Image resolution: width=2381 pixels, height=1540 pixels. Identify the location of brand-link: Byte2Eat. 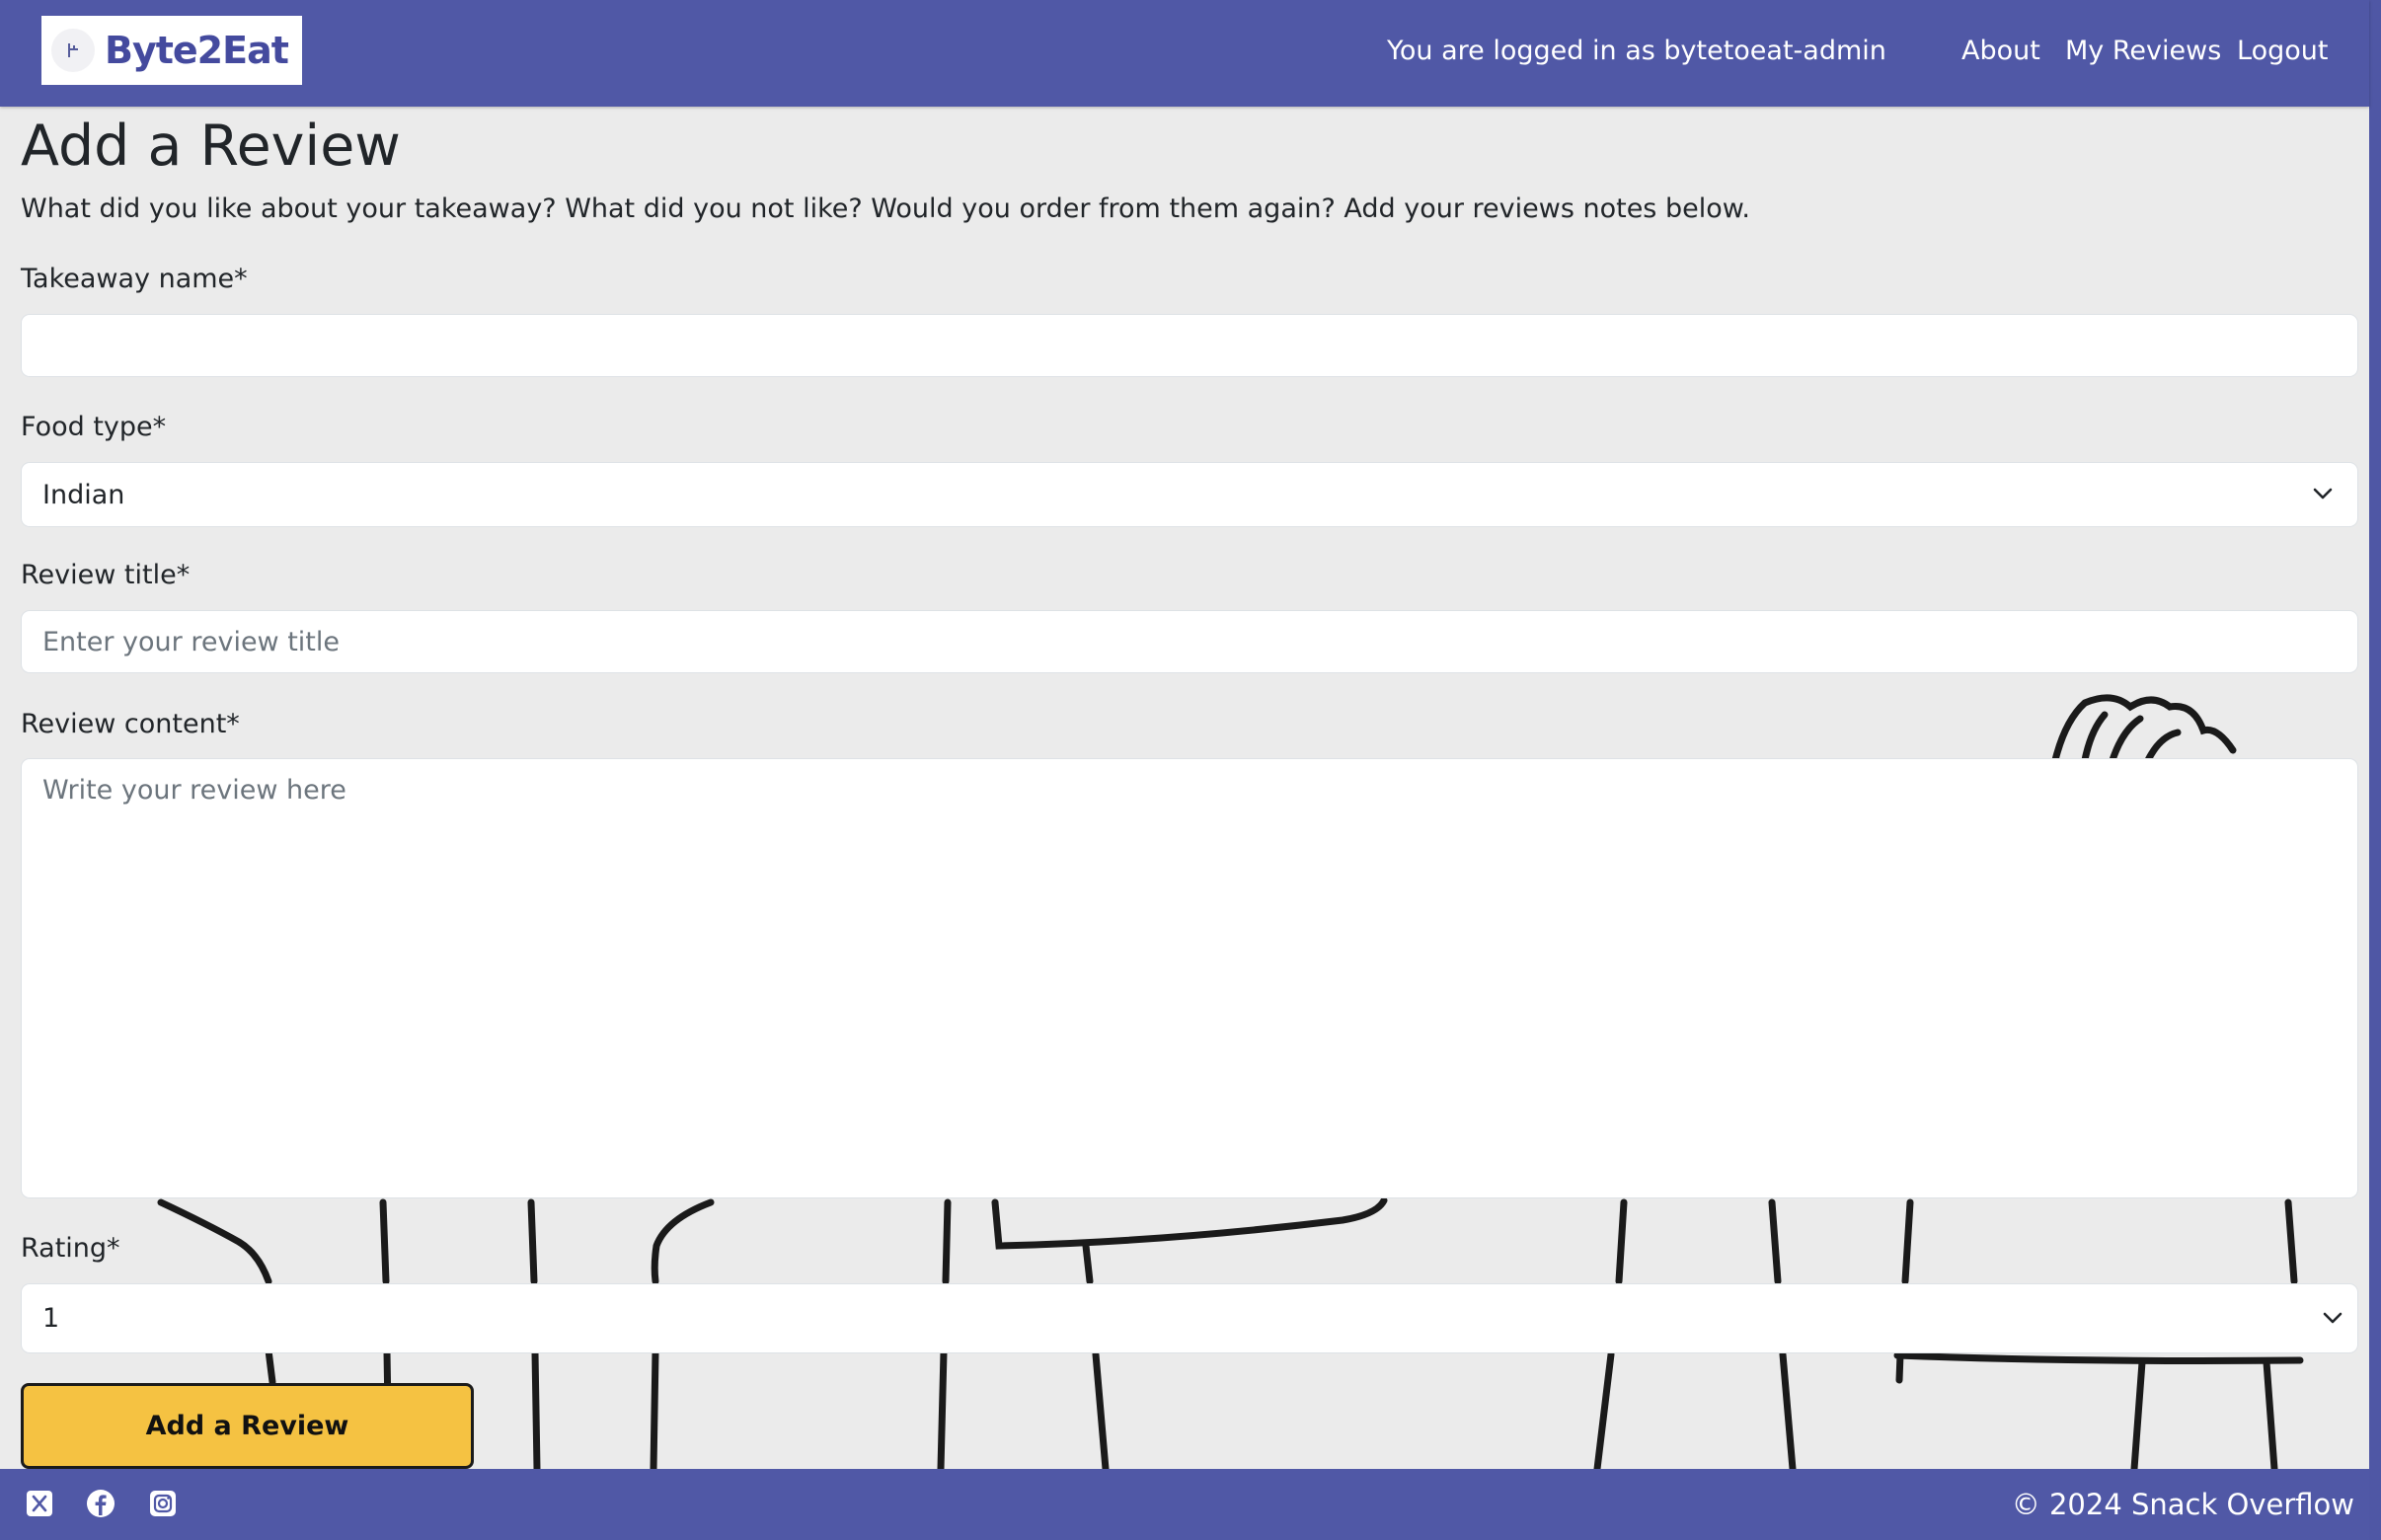
(171, 50).